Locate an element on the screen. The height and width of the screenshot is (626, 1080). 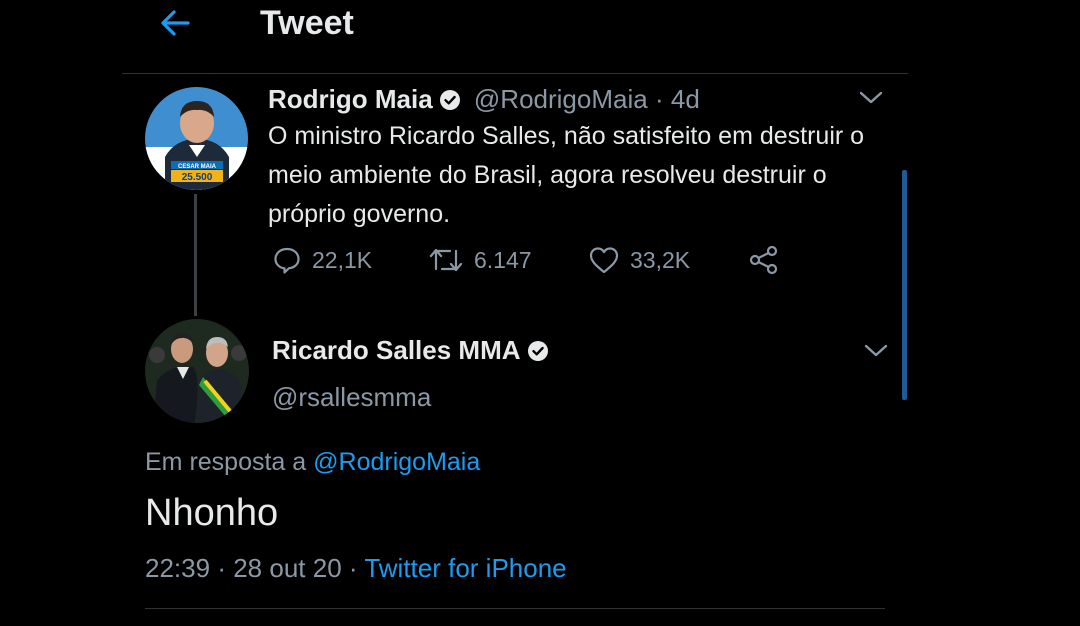
retweet-button: 6.147 is located at coordinates (480, 260).